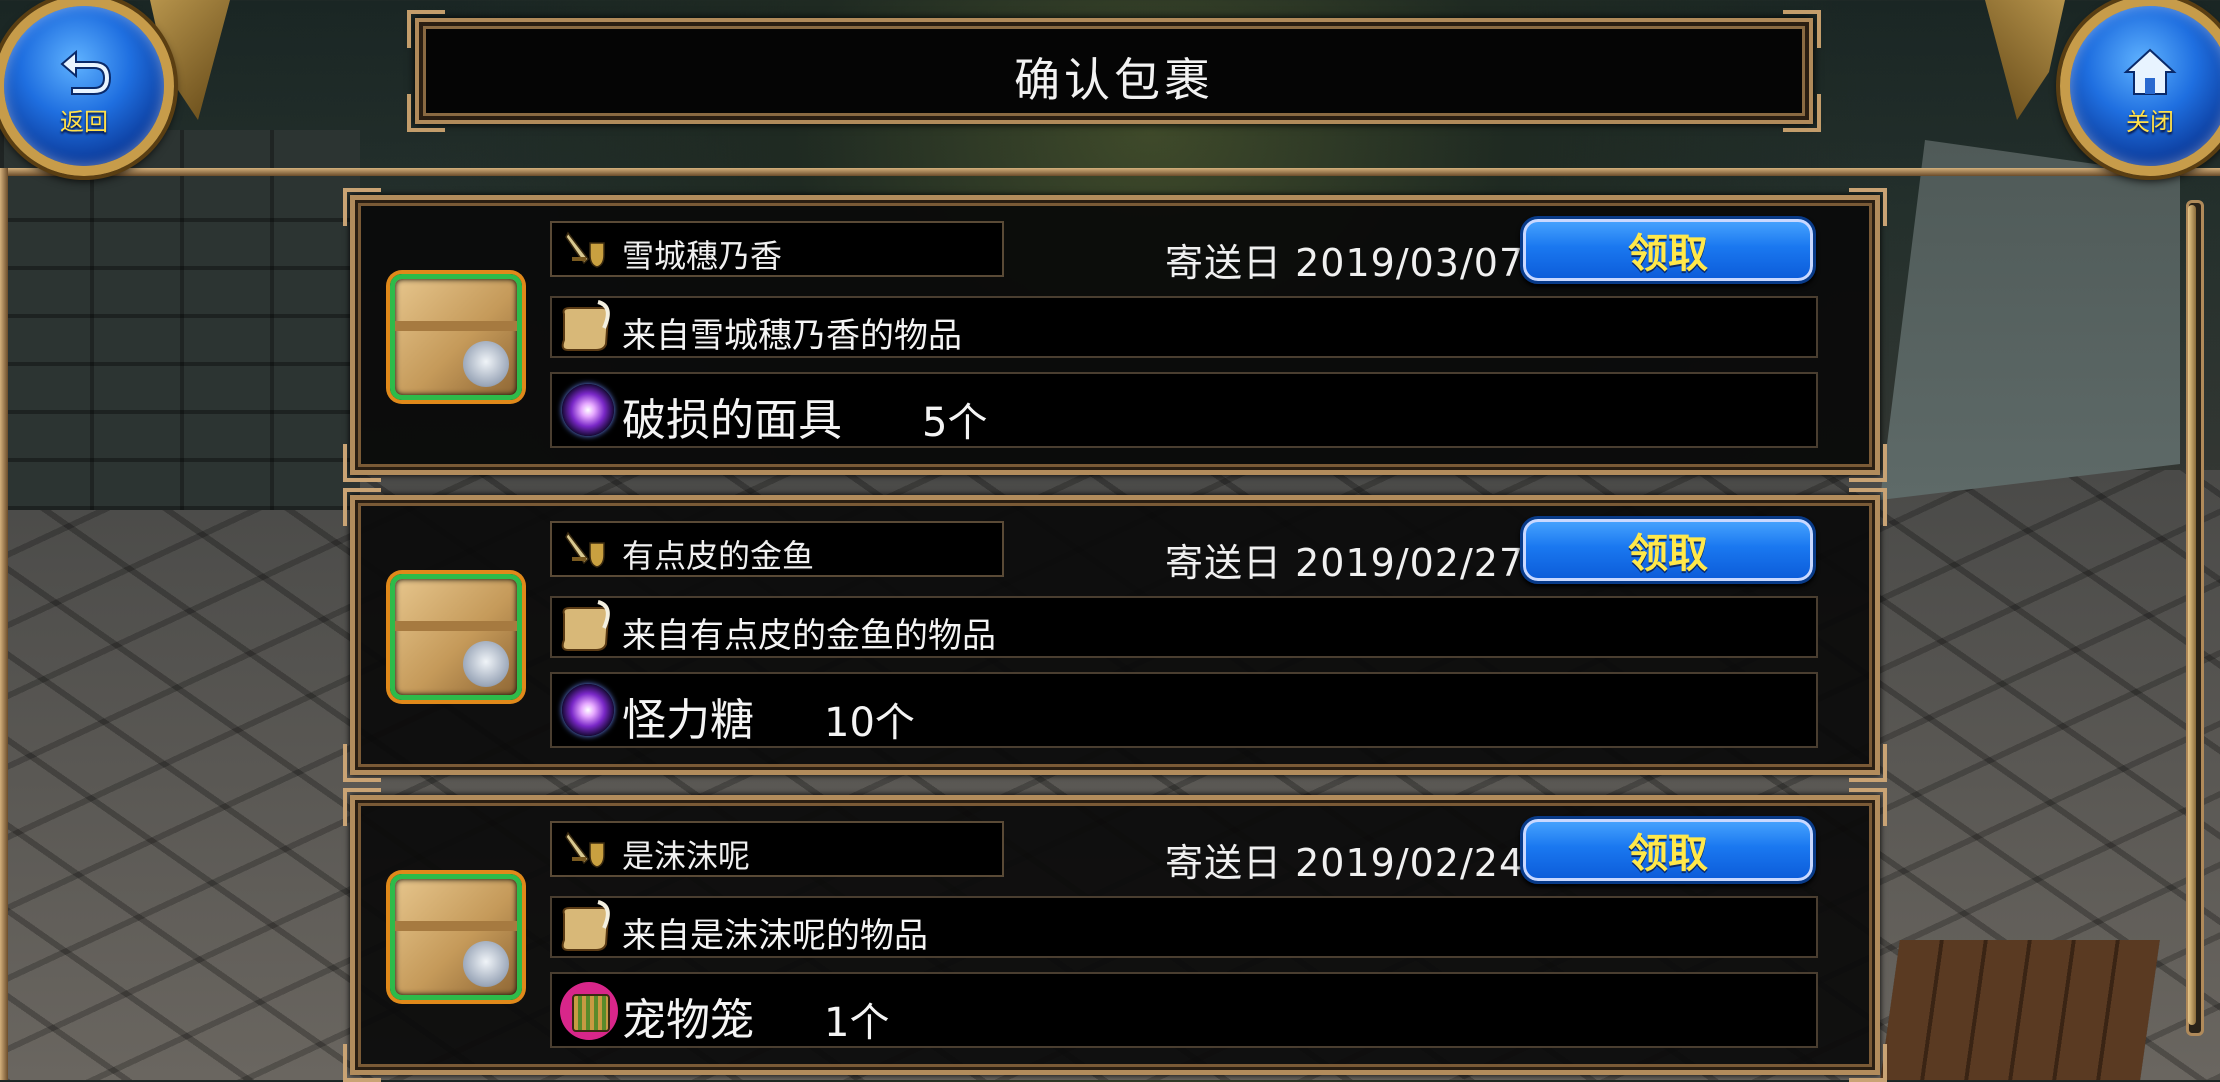 The height and width of the screenshot is (1082, 2220). What do you see at coordinates (857, 1023) in the screenshot?
I see `item-quantity: 1个` at bounding box center [857, 1023].